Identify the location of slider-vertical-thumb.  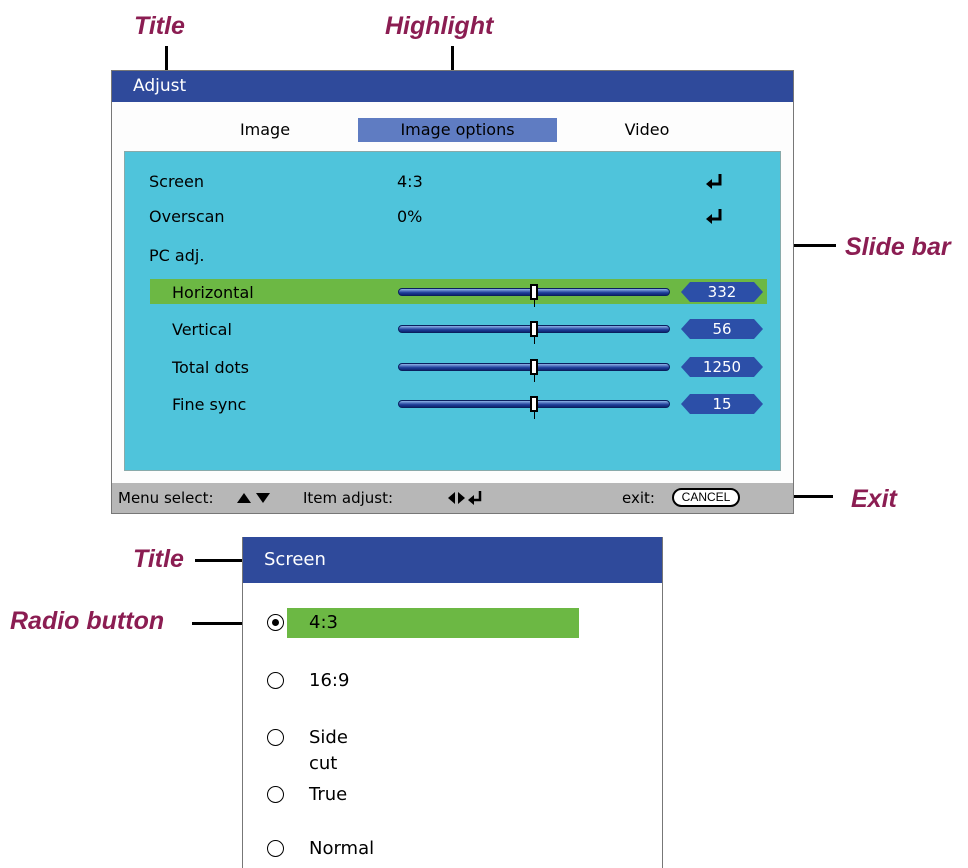
(534, 329).